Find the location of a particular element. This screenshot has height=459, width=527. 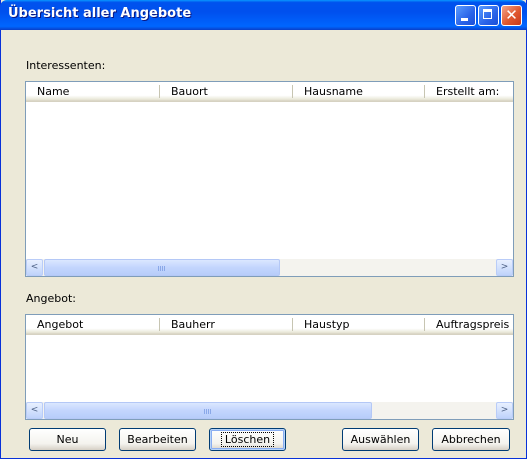

minimize-button is located at coordinates (465, 15).